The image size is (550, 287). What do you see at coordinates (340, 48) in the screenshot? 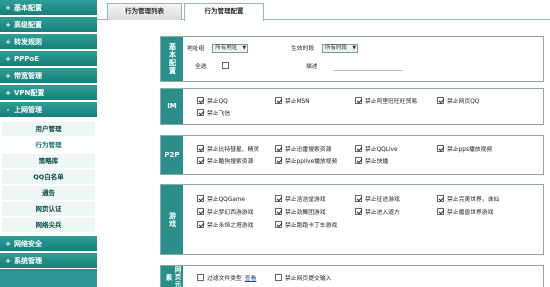
I see `time-period-select: 所有时段 ▼` at bounding box center [340, 48].